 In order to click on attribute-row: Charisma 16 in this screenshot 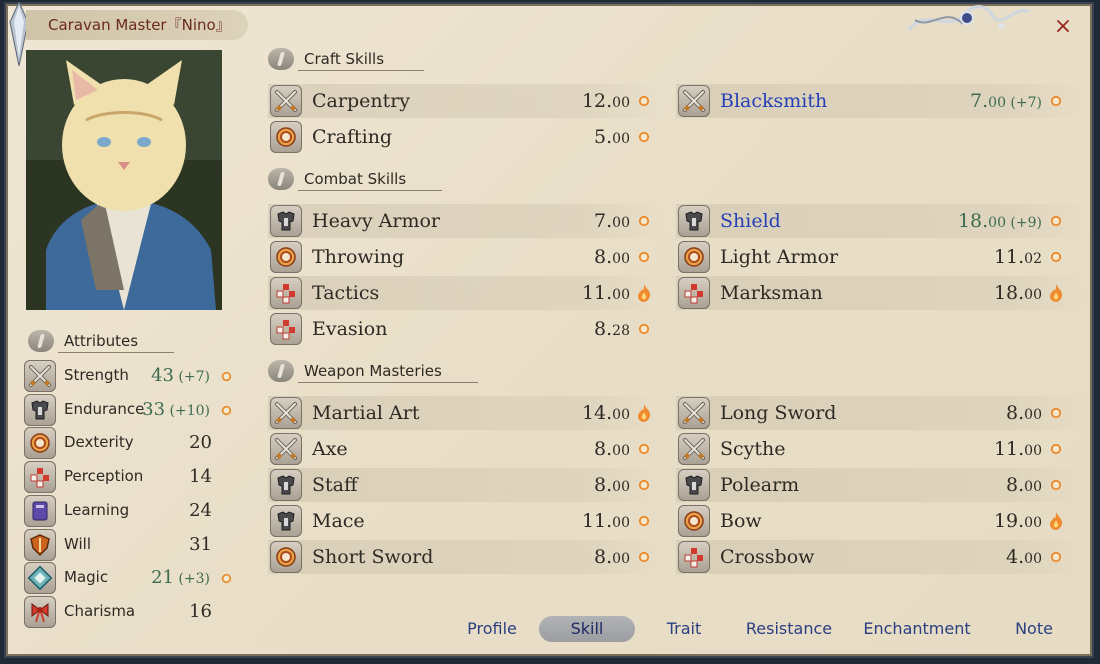, I will do `click(130, 611)`.